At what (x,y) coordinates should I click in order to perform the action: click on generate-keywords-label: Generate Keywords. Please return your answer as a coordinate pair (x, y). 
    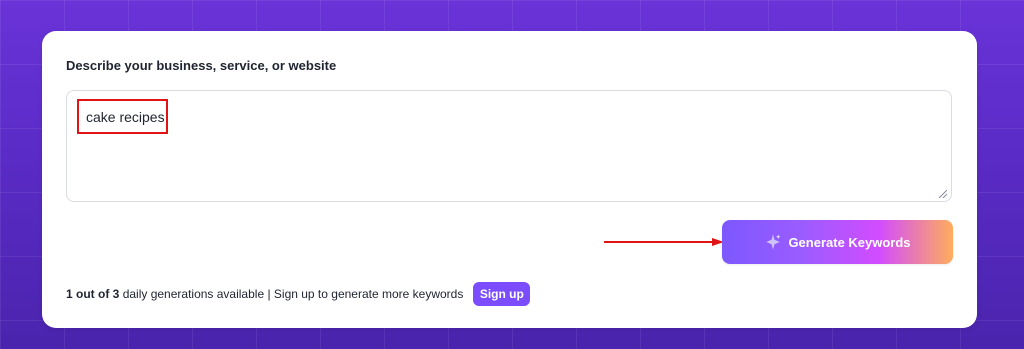
    Looking at the image, I should click on (849, 242).